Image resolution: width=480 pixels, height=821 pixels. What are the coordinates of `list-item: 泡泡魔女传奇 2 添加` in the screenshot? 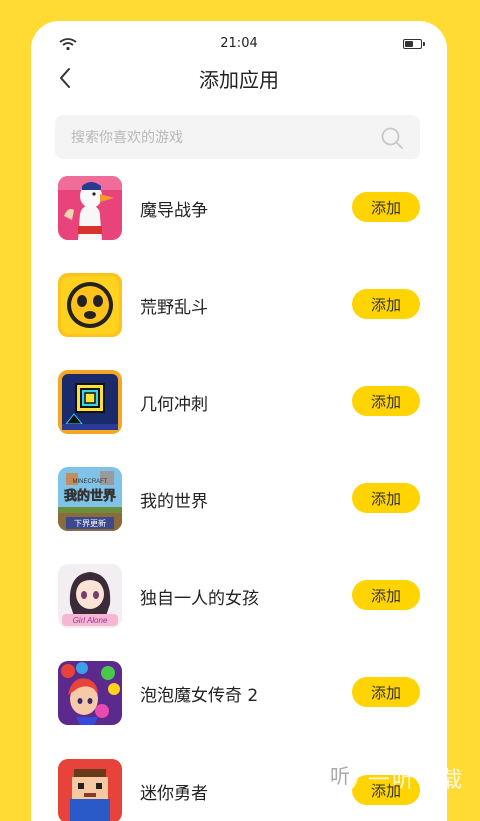 It's located at (239, 693).